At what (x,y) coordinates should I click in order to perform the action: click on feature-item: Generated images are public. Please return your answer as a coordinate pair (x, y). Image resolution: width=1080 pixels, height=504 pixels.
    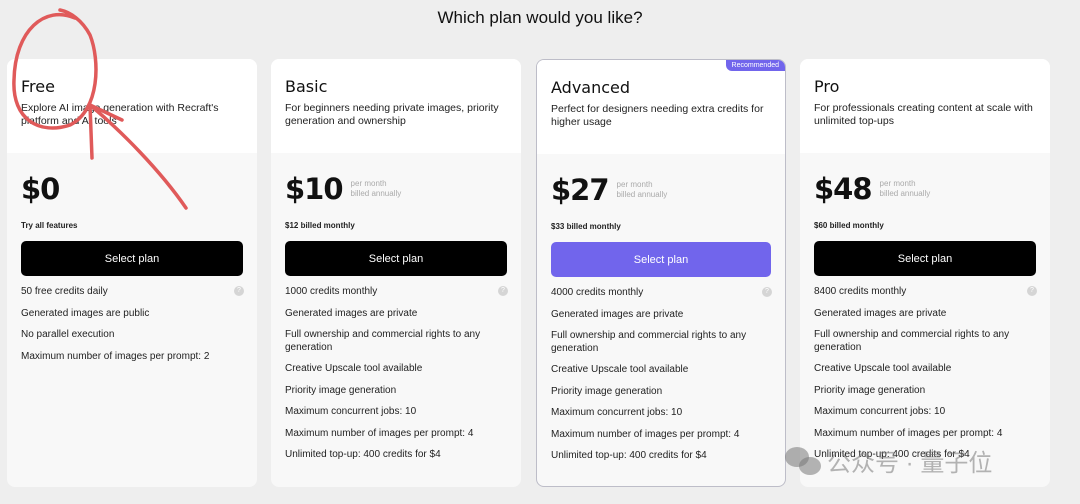
    Looking at the image, I should click on (132, 314).